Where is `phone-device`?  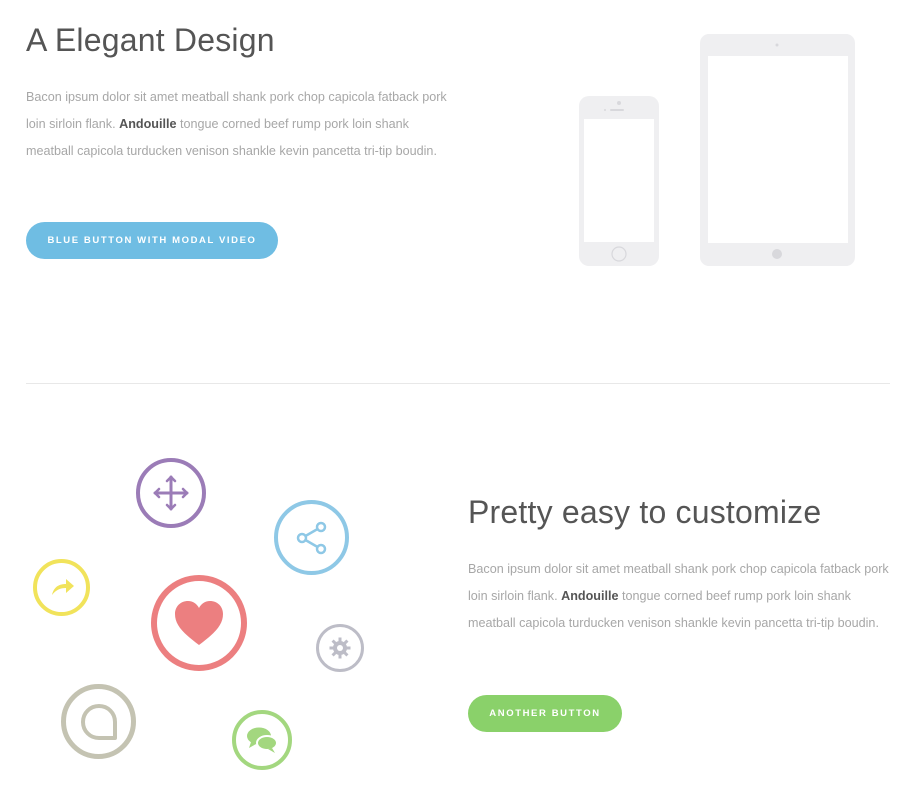 phone-device is located at coordinates (619, 181).